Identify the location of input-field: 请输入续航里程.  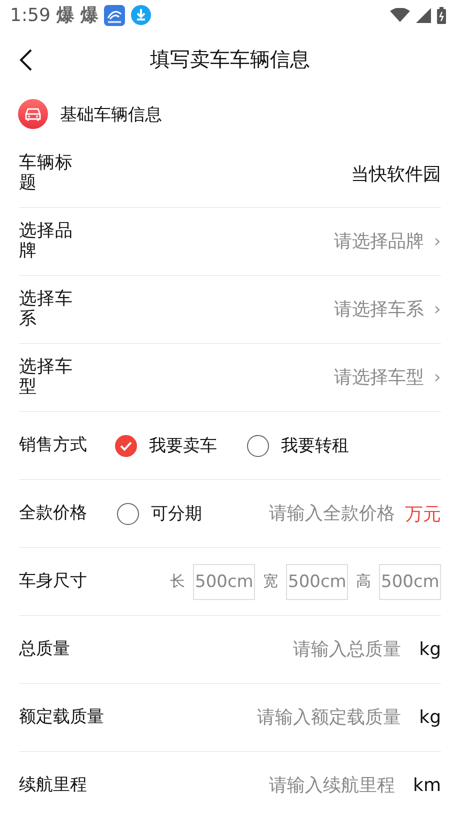
(246, 785).